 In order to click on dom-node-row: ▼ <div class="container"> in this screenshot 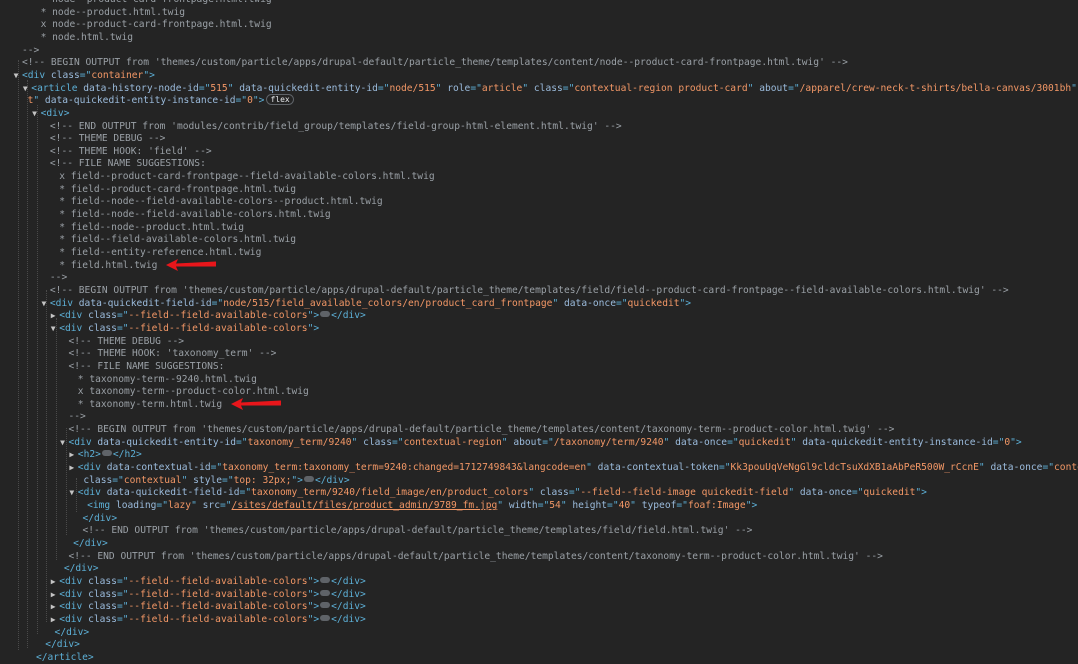, I will do `click(539, 75)`.